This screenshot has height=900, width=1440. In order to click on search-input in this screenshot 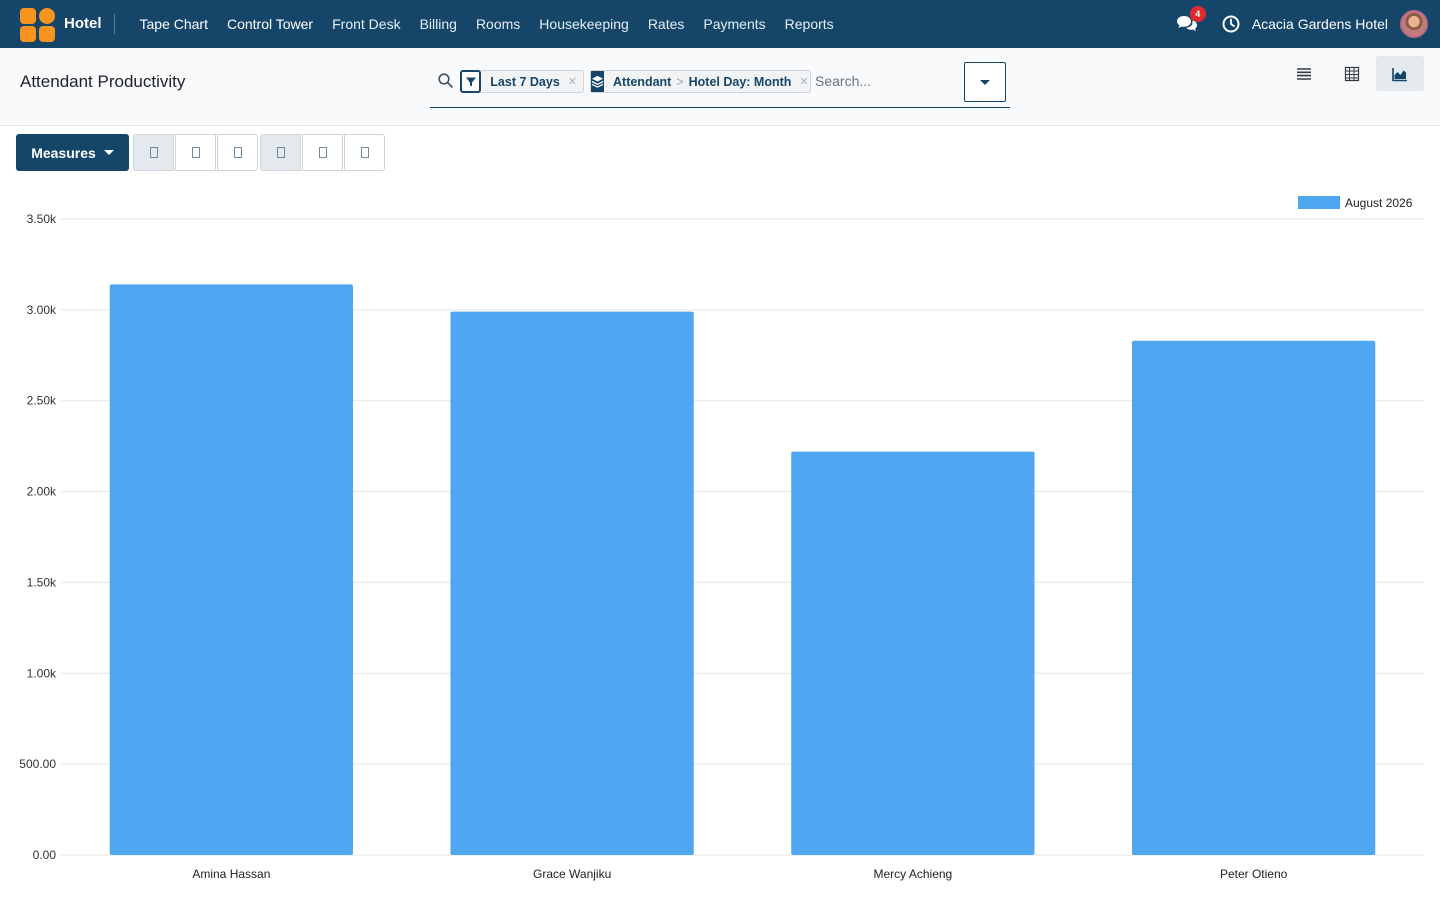, I will do `click(887, 81)`.